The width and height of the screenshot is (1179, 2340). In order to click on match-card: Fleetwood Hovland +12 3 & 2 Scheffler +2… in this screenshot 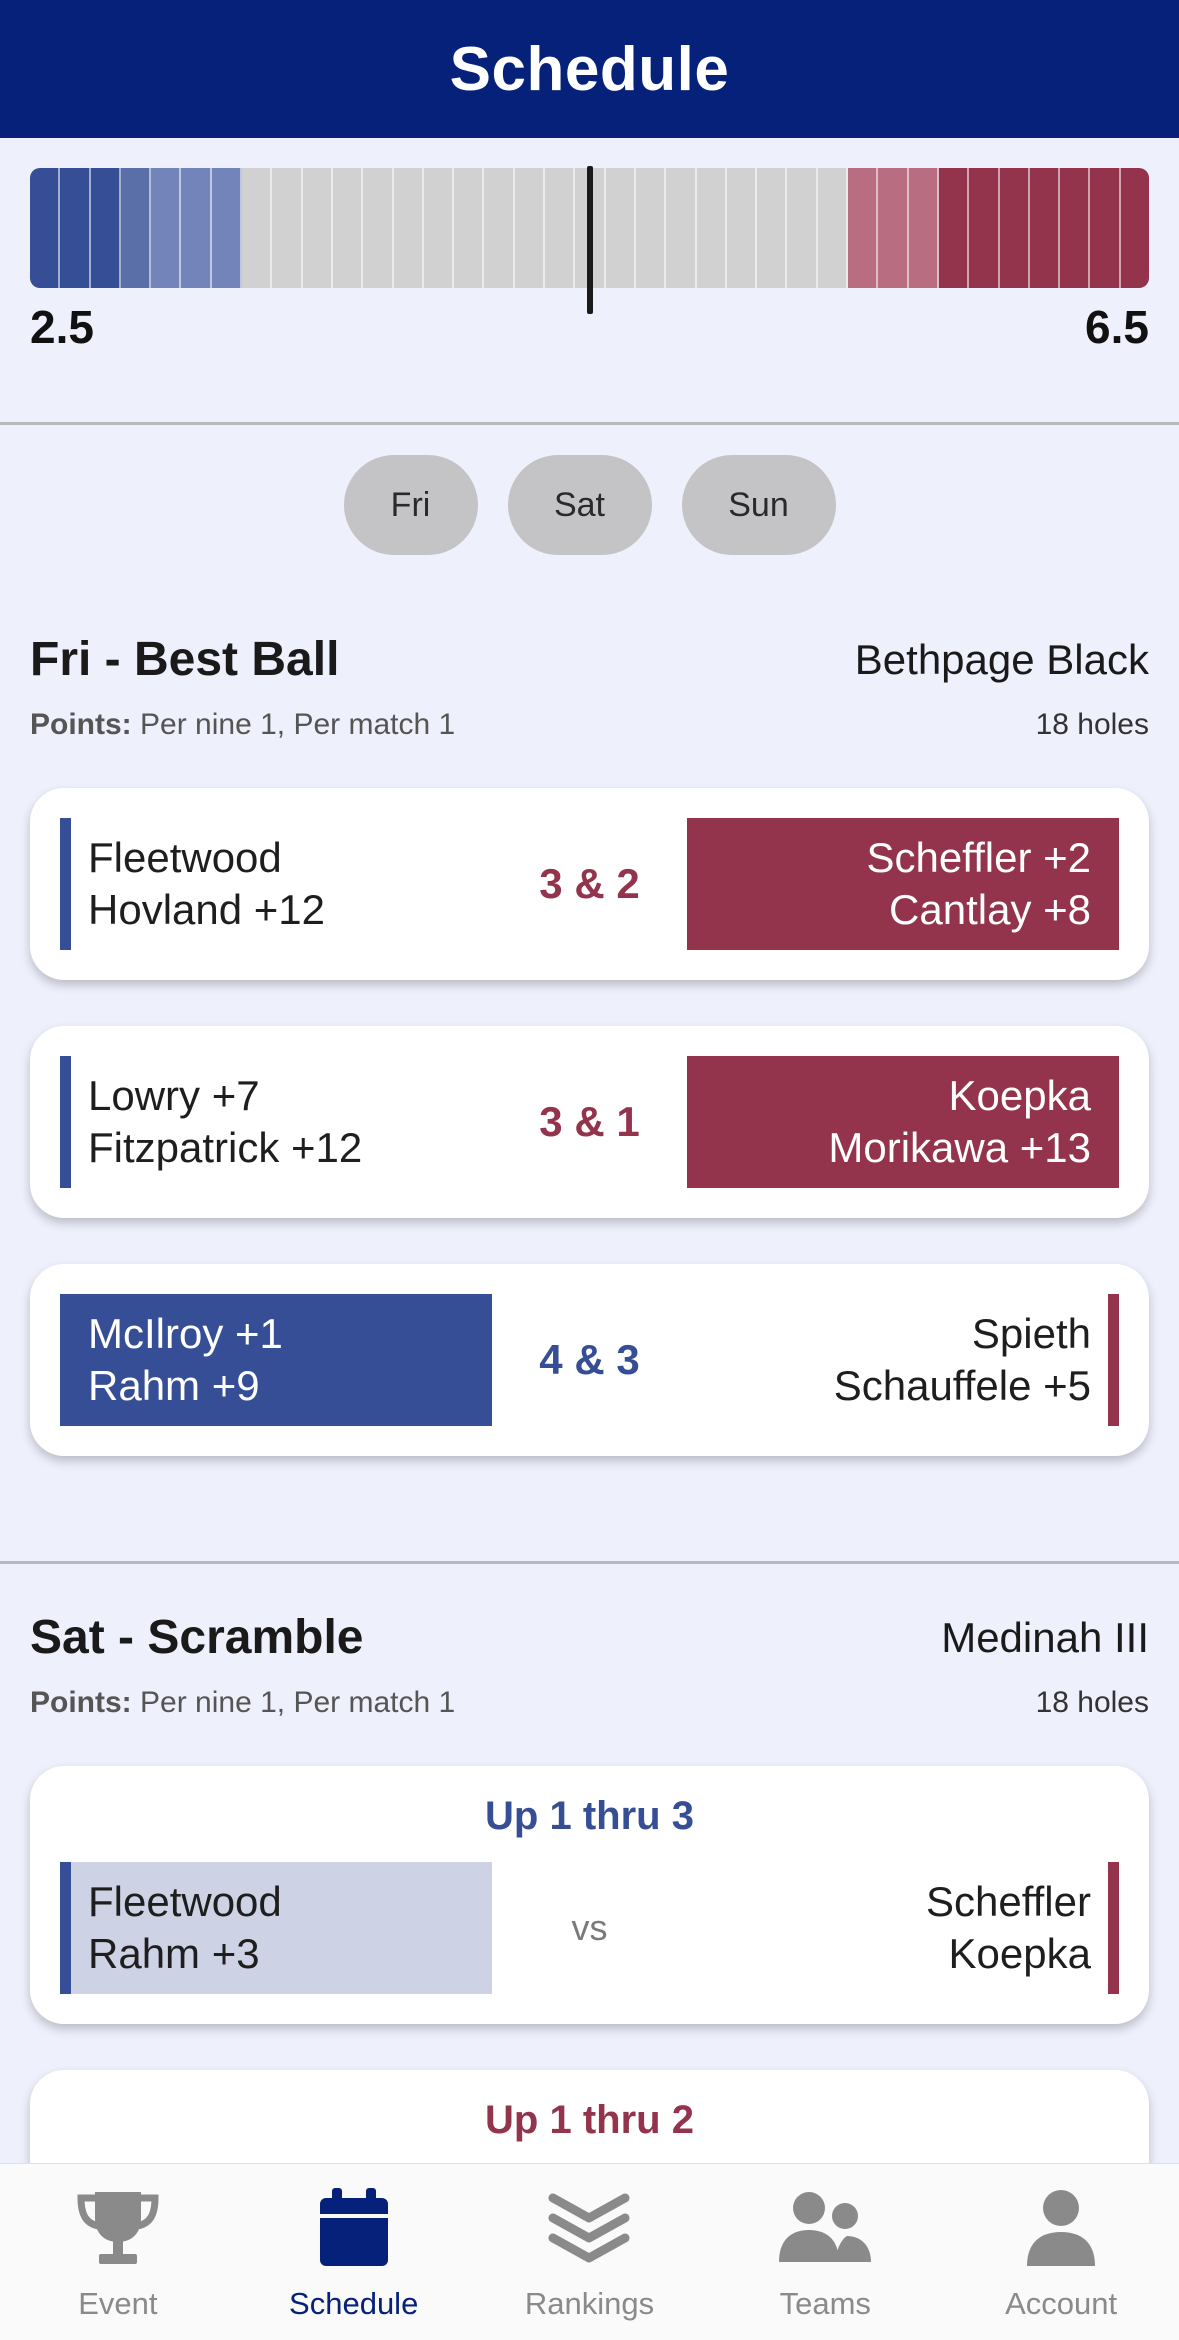, I will do `click(589, 884)`.